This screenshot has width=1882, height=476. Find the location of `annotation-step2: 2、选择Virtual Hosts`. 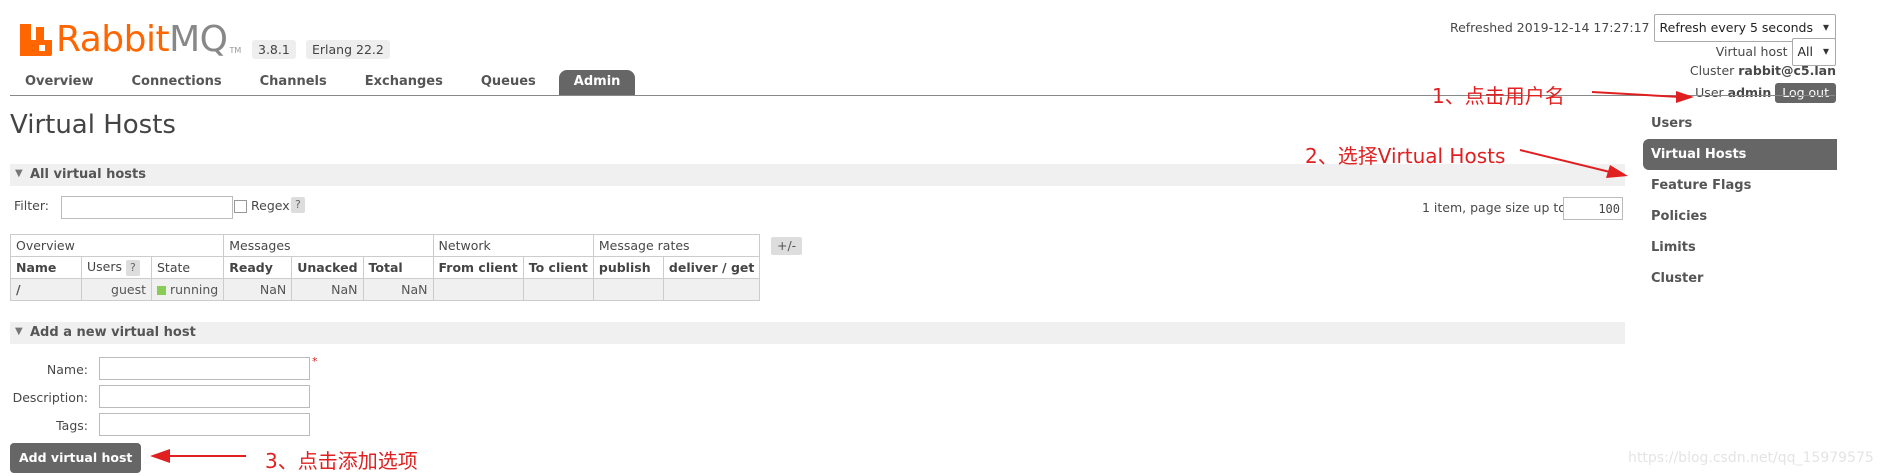

annotation-step2: 2、选择Virtual Hosts is located at coordinates (1405, 156).